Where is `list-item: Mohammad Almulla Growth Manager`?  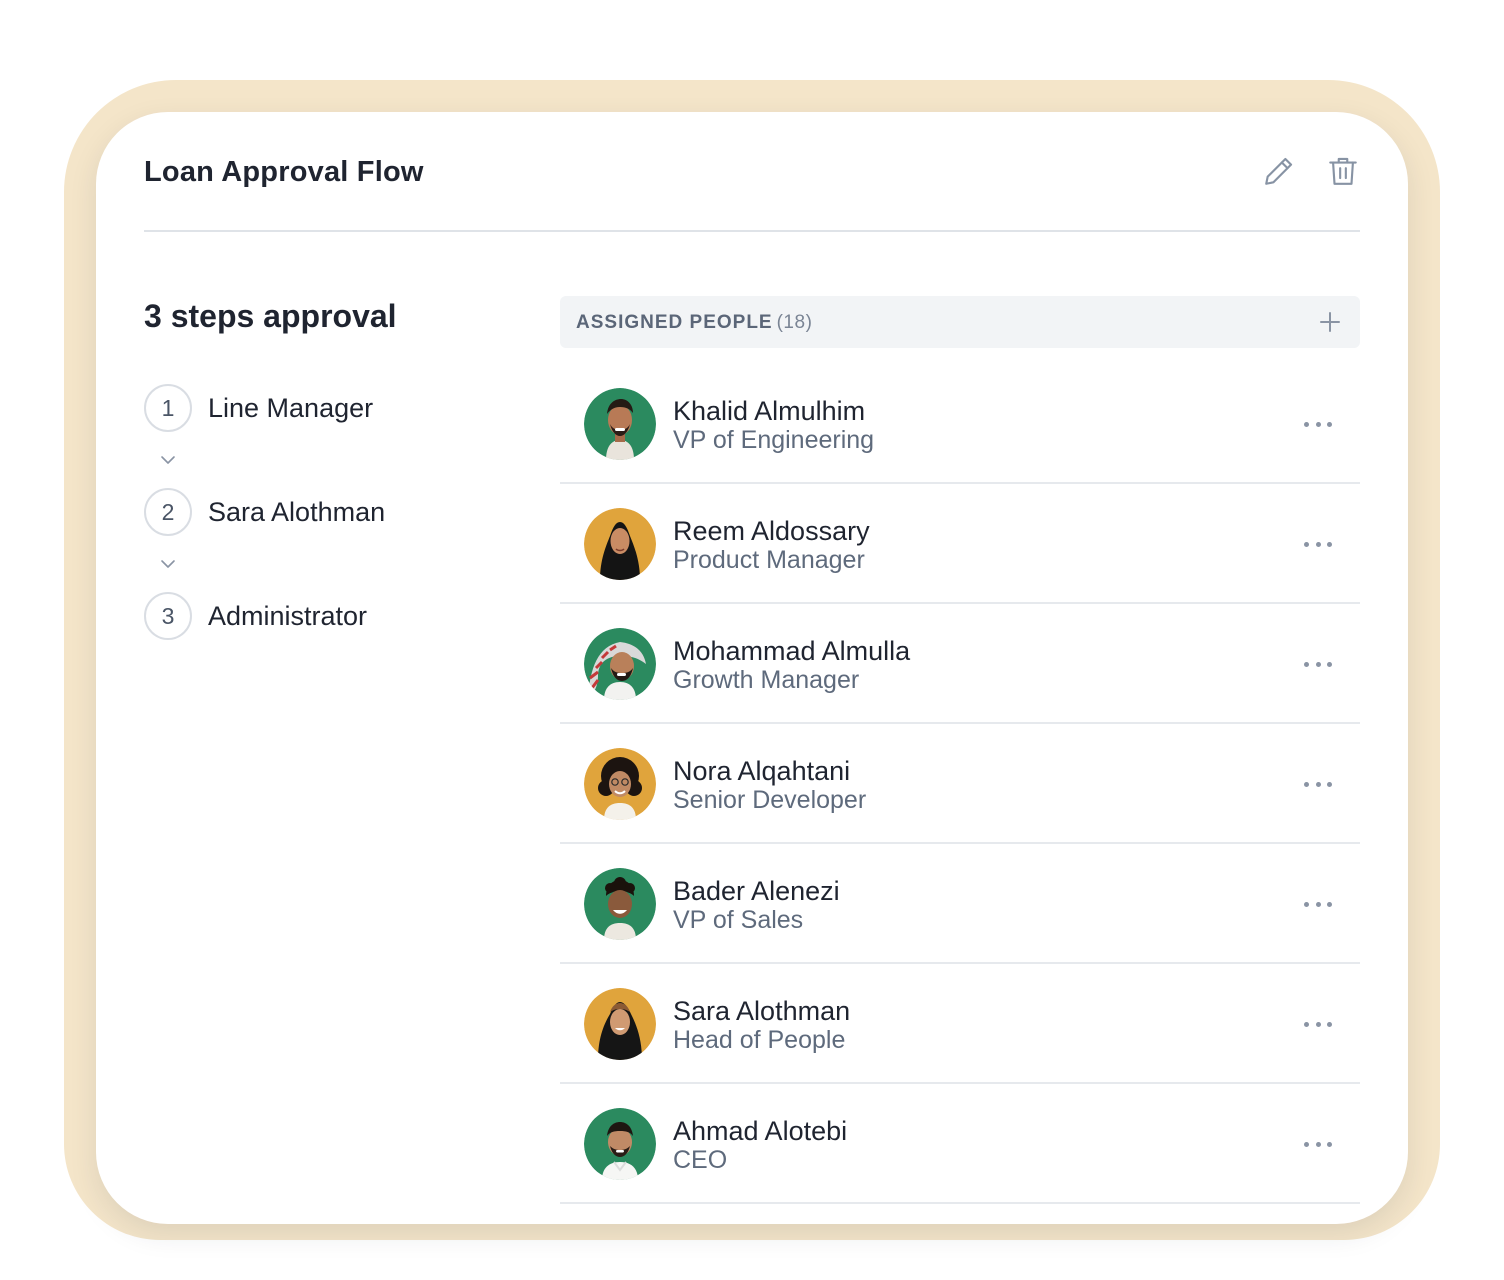
list-item: Mohammad Almulla Growth Manager is located at coordinates (960, 664).